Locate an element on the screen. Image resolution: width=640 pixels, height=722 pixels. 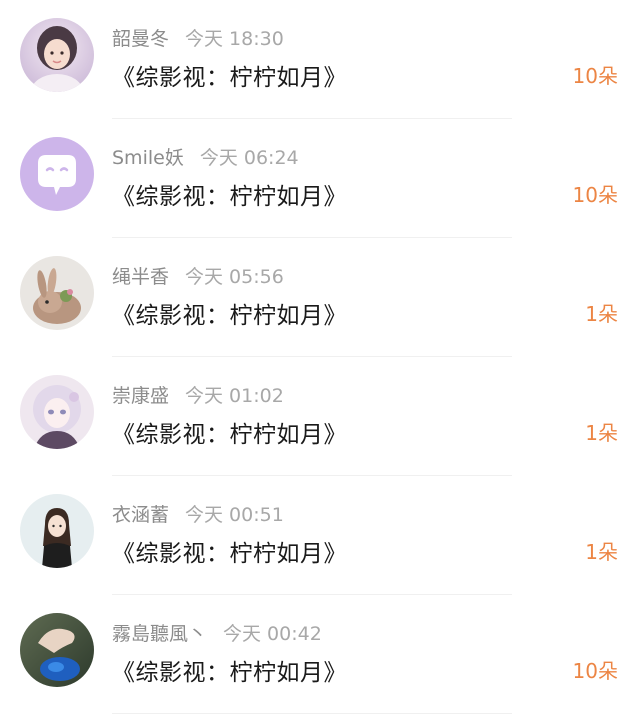
record-meta: 韶曼冬 今天 18:30 is located at coordinates (198, 37).